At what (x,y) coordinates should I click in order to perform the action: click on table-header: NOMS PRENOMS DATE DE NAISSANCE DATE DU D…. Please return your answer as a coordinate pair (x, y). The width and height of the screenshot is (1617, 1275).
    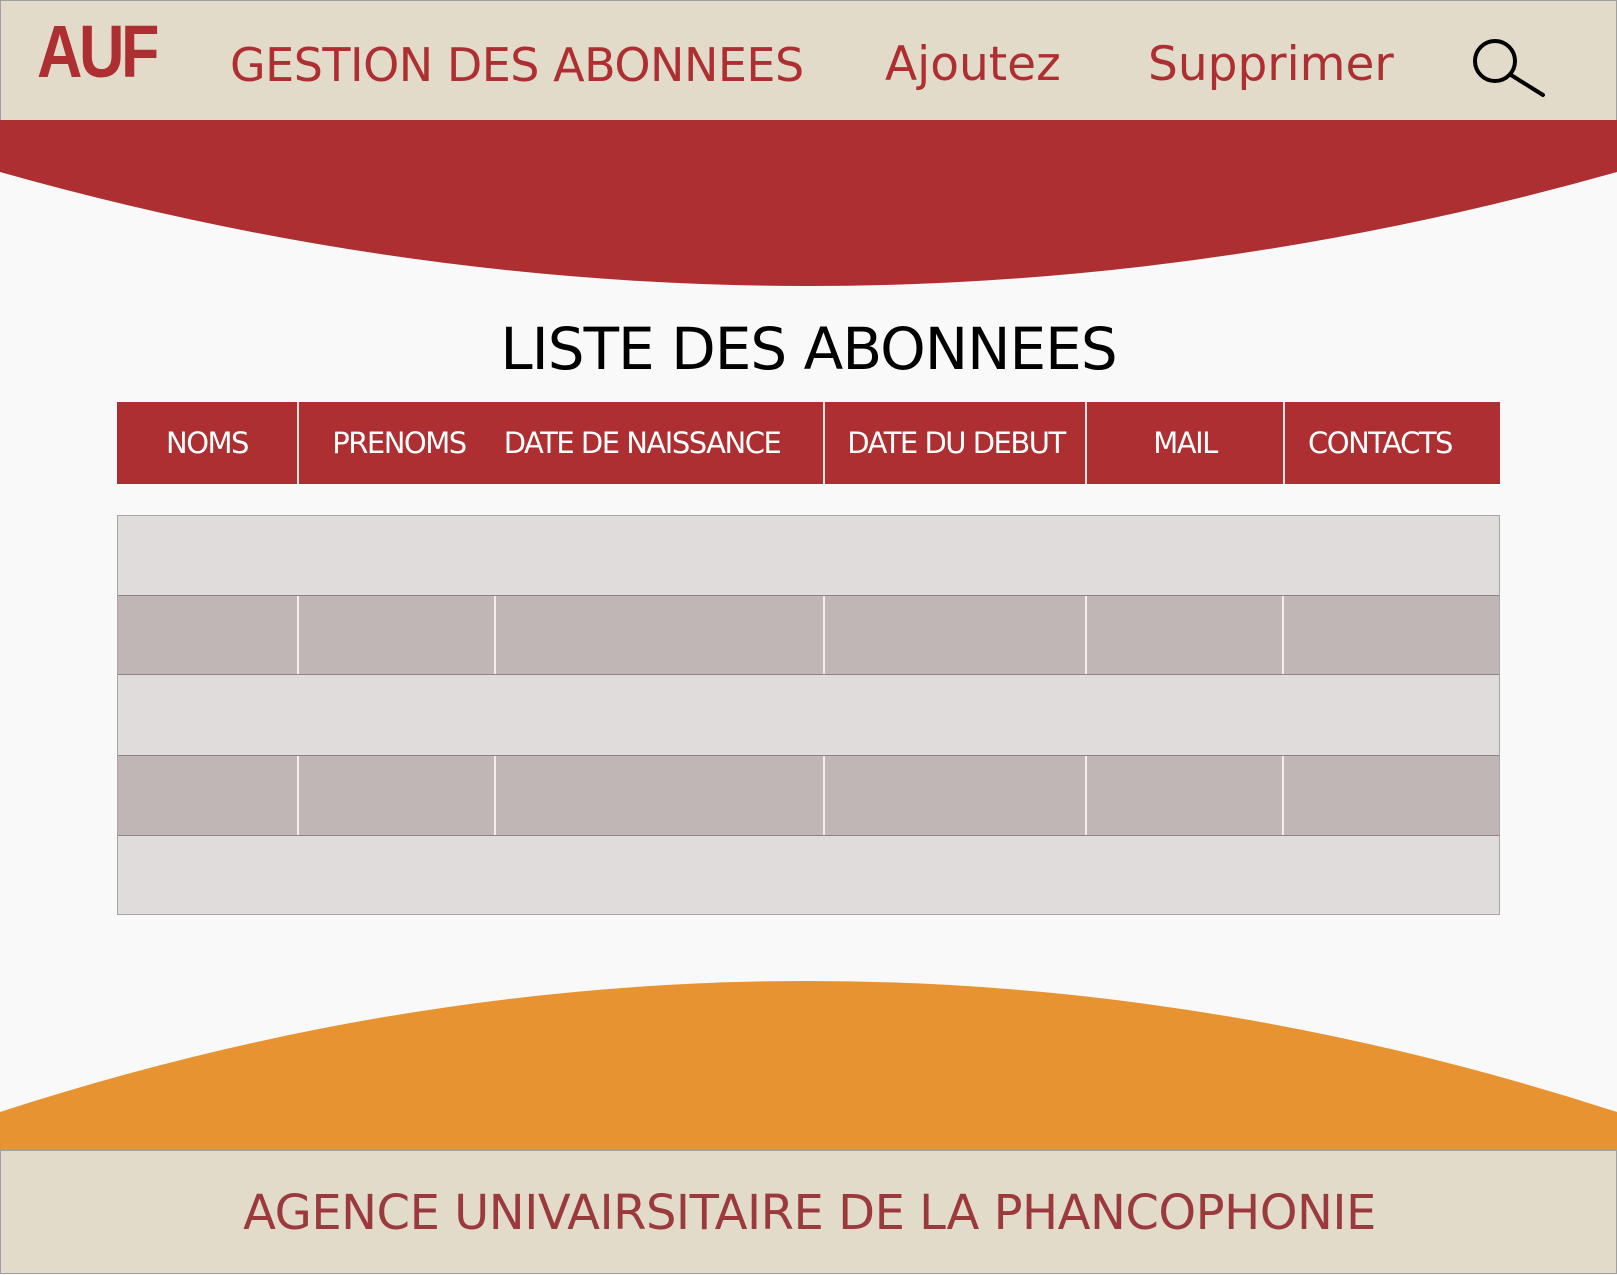
    Looking at the image, I should click on (808, 443).